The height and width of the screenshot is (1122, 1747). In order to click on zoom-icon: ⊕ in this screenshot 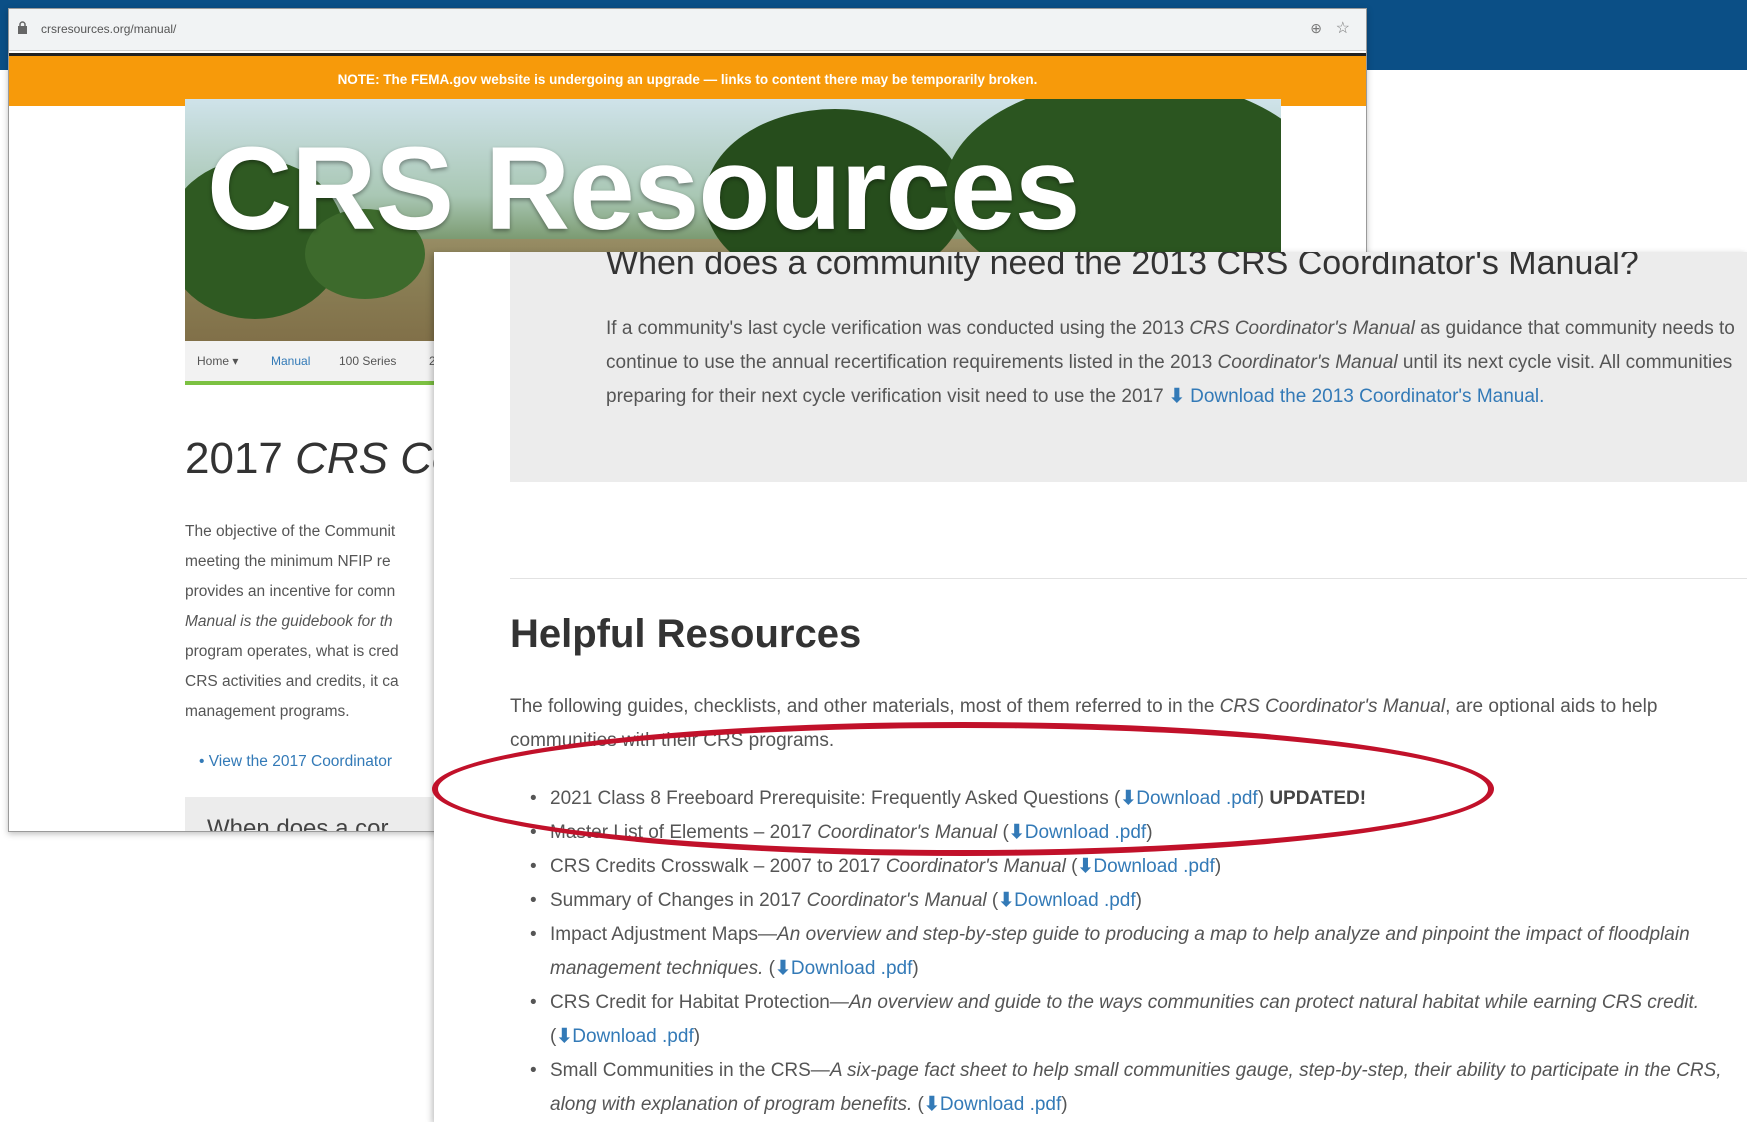, I will do `click(1316, 28)`.